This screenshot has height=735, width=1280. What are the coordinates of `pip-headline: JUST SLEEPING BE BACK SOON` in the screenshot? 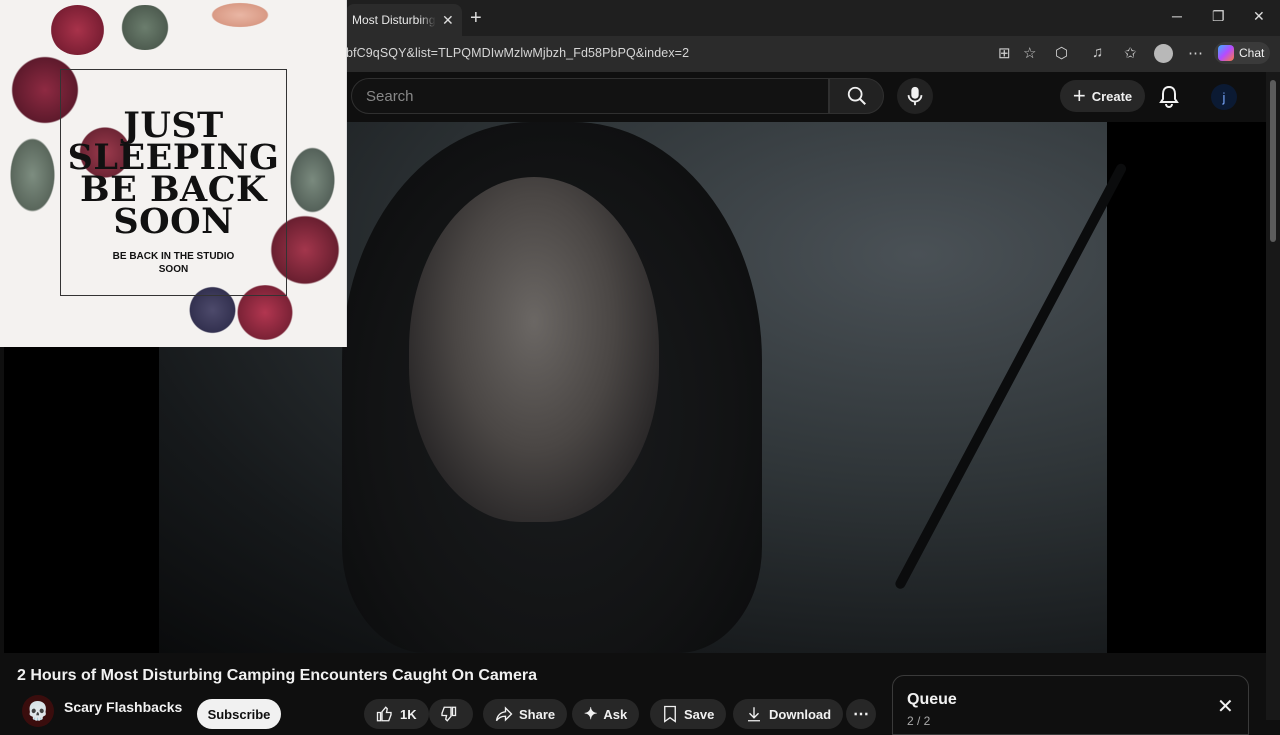 It's located at (173, 175).